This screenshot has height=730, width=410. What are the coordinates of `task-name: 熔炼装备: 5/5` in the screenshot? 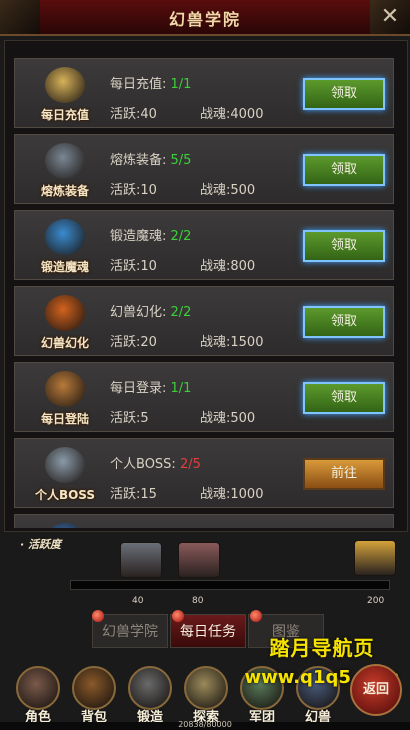 It's located at (150, 158).